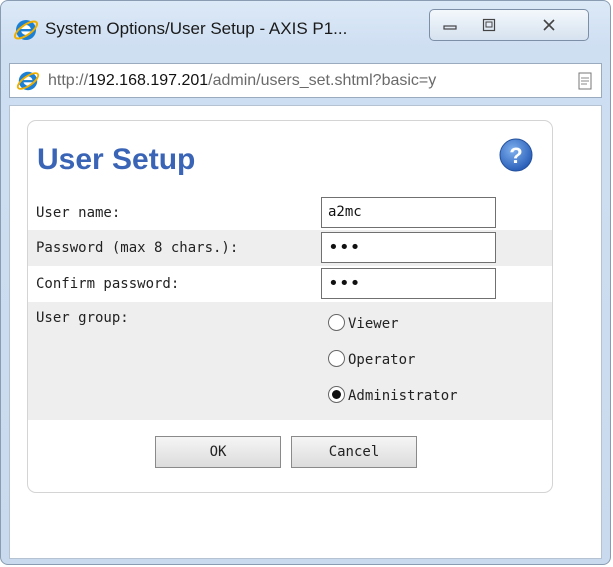  I want to click on user-name-input: a2mc, so click(408, 212).